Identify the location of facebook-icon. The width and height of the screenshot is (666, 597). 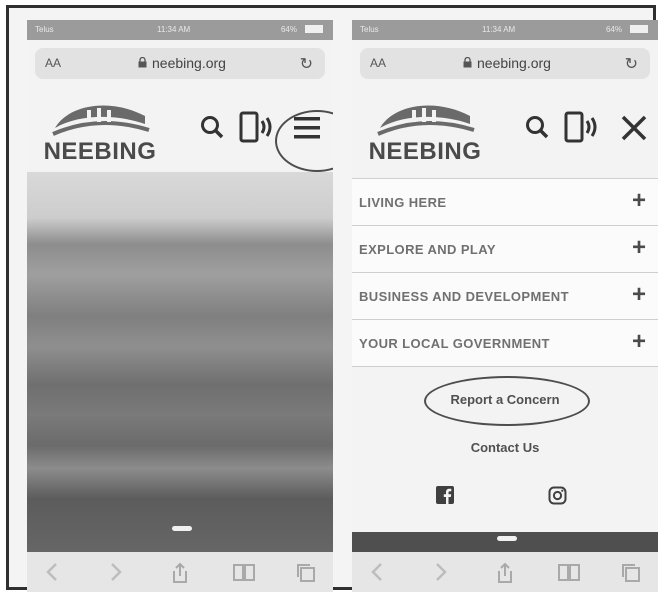
(445, 495).